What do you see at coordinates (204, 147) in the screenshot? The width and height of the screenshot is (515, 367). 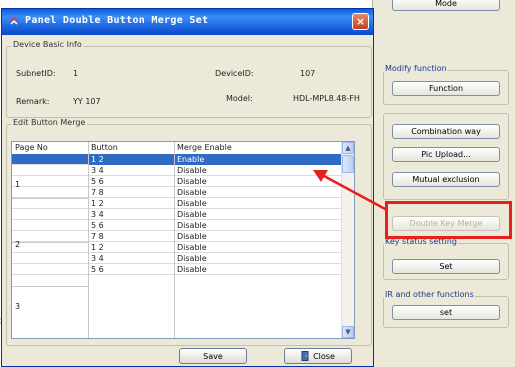 I see `column-merge-enable: Merge Enable` at bounding box center [204, 147].